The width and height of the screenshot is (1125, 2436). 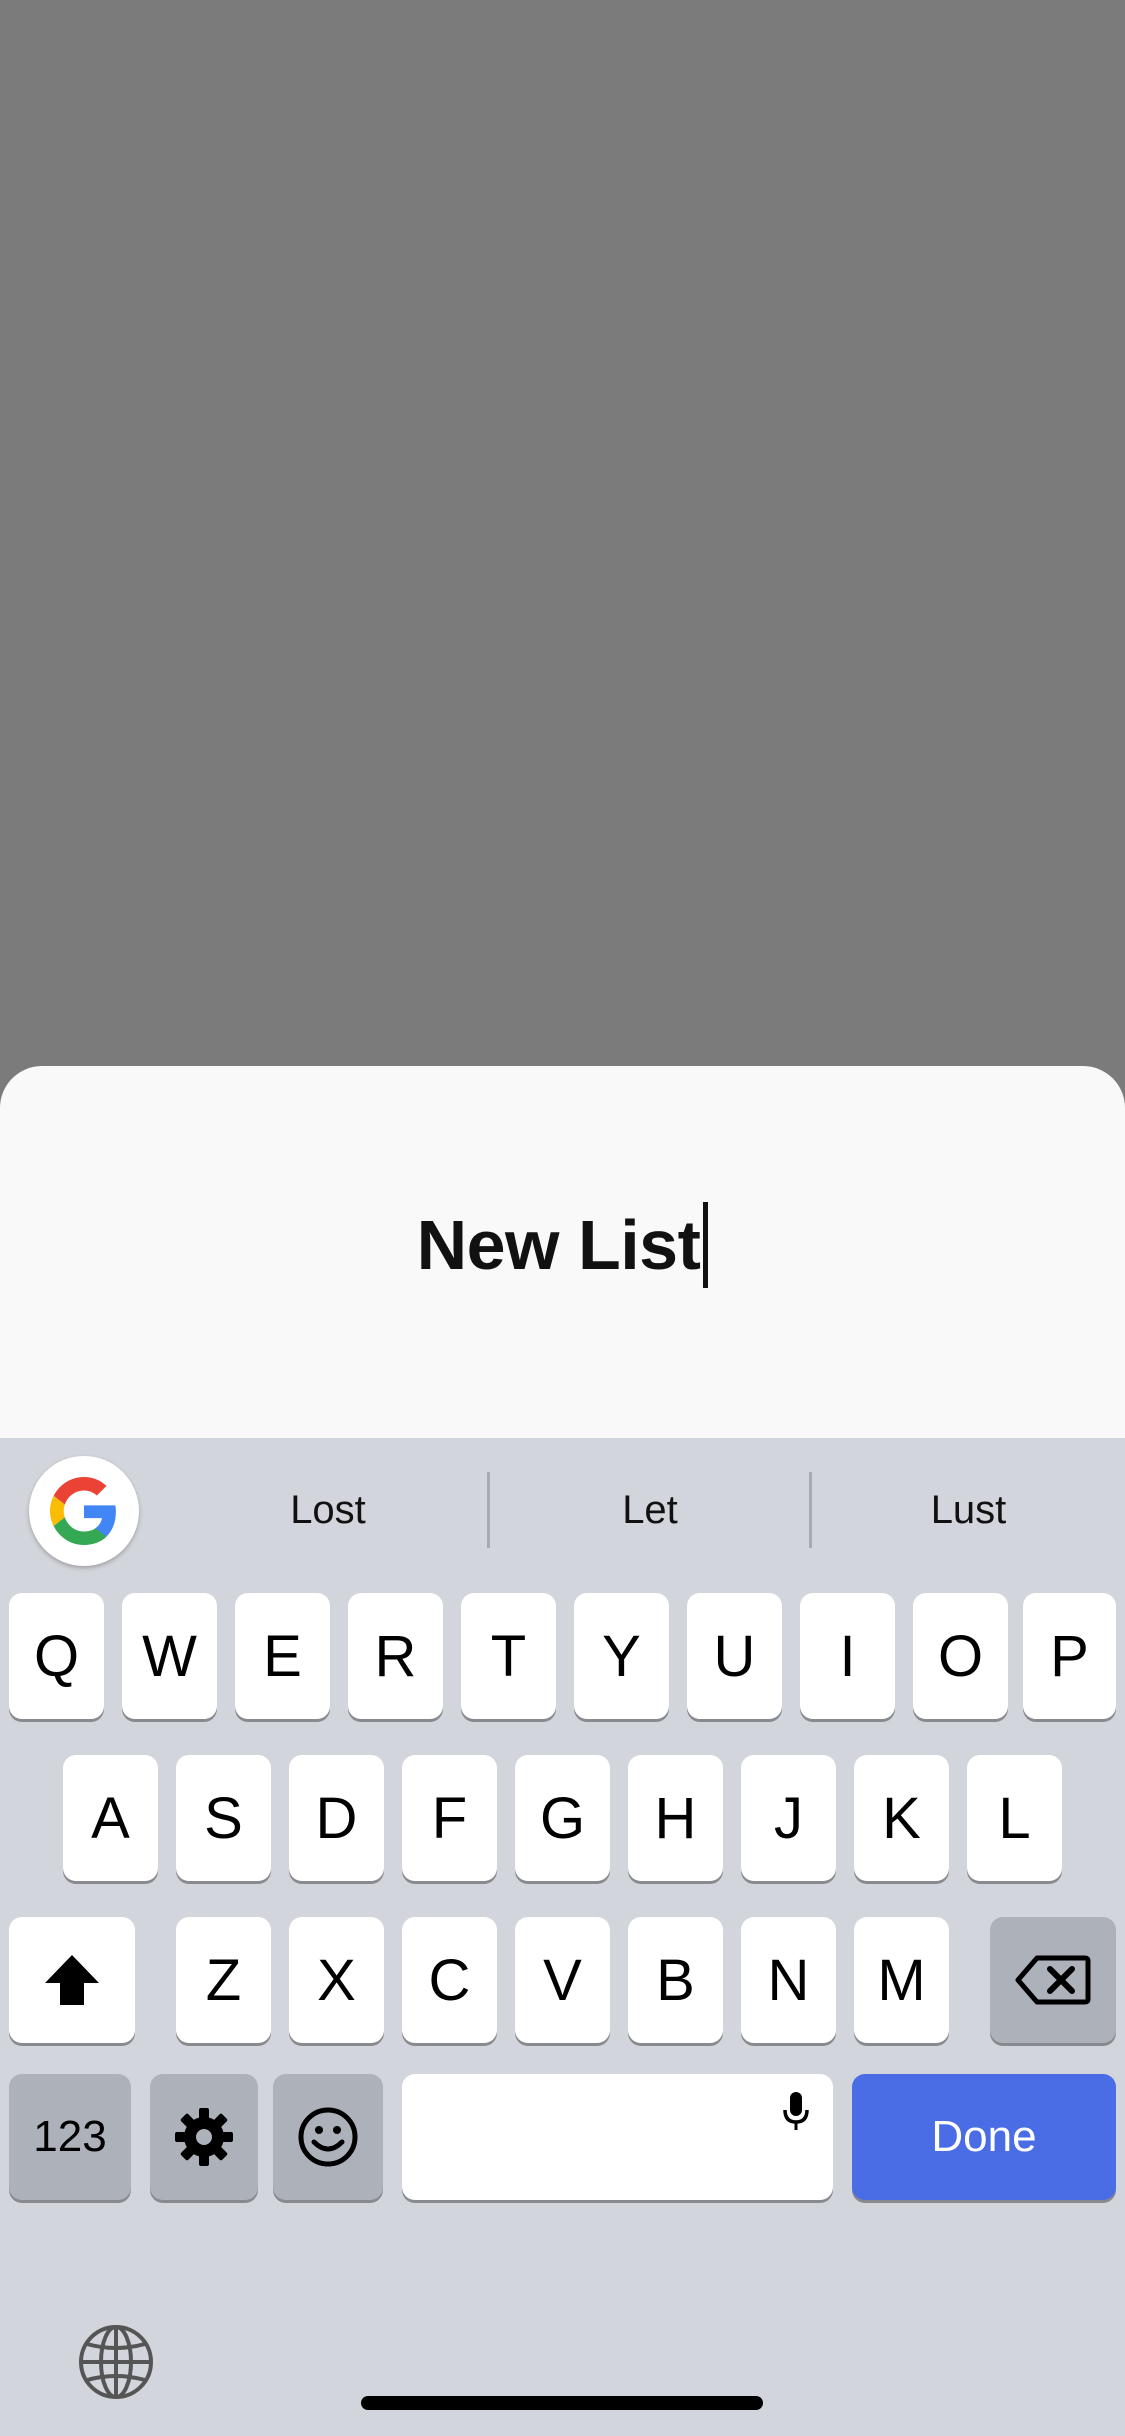 I want to click on key-g: G, so click(x=562, y=1818).